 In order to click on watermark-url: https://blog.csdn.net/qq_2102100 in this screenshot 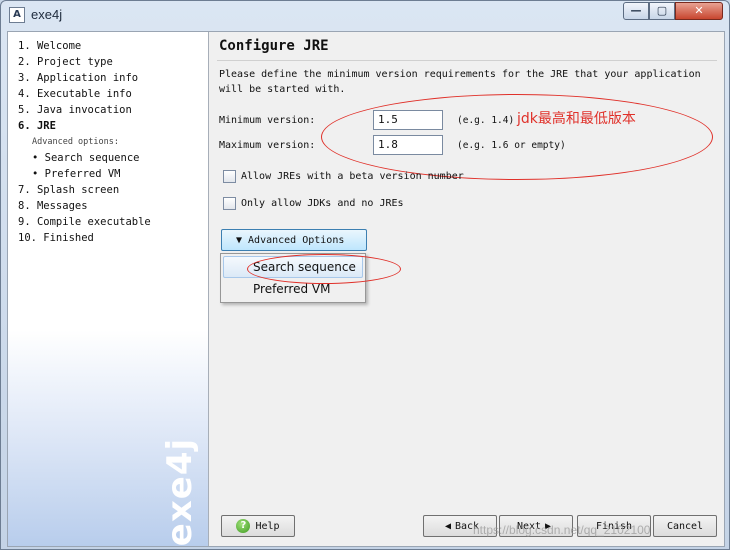, I will do `click(562, 530)`.